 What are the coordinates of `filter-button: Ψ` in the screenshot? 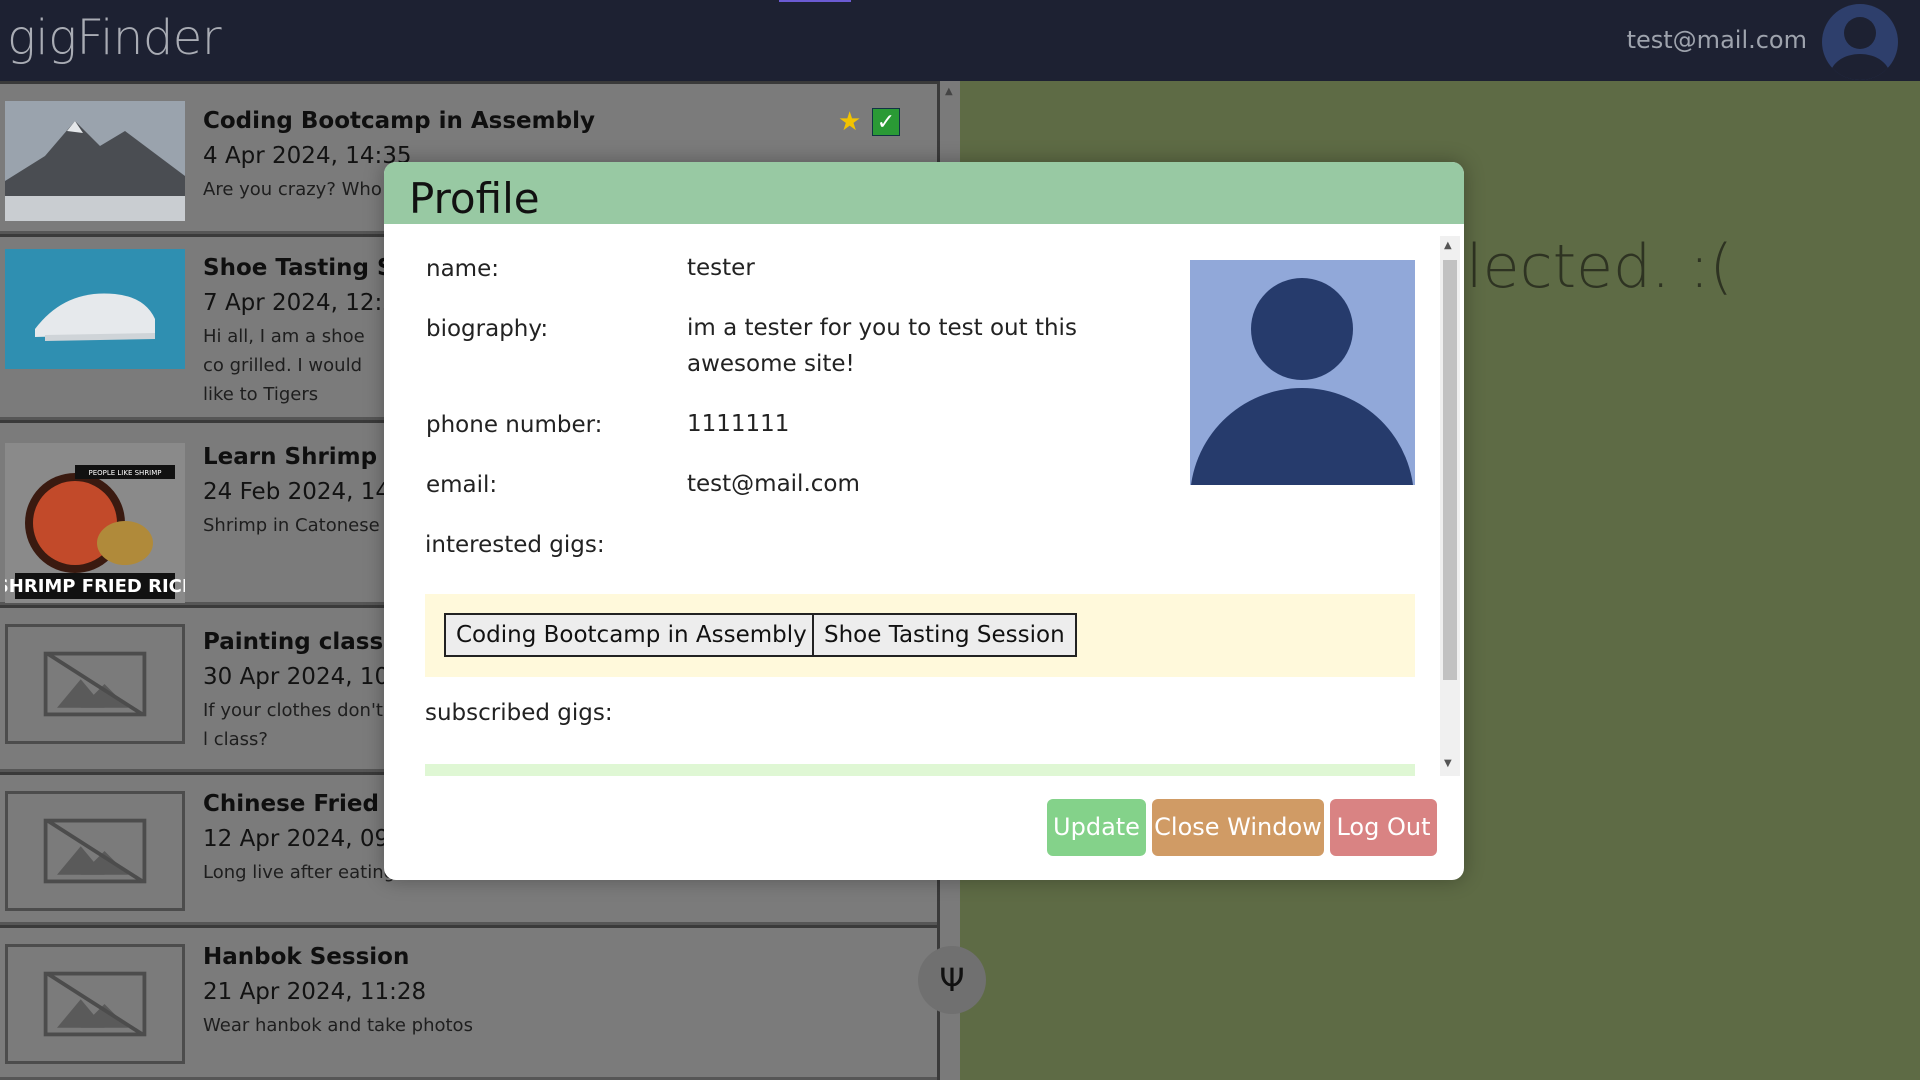 It's located at (952, 980).